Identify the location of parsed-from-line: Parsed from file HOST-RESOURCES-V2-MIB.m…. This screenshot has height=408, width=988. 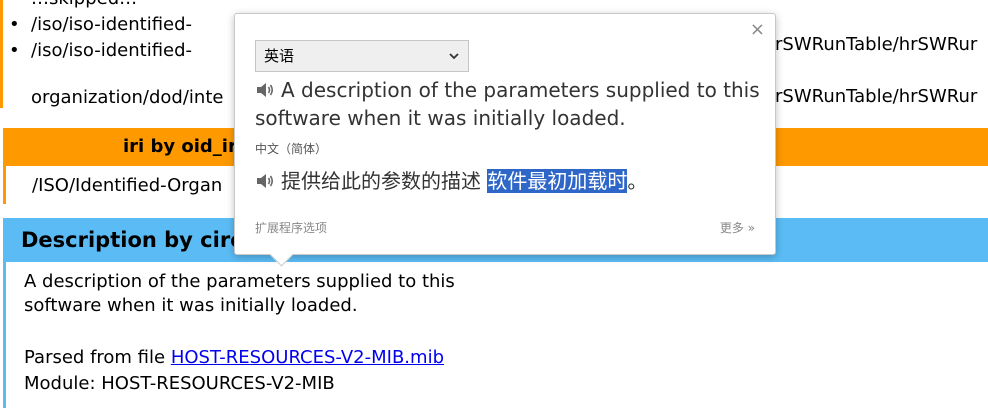
(234, 358).